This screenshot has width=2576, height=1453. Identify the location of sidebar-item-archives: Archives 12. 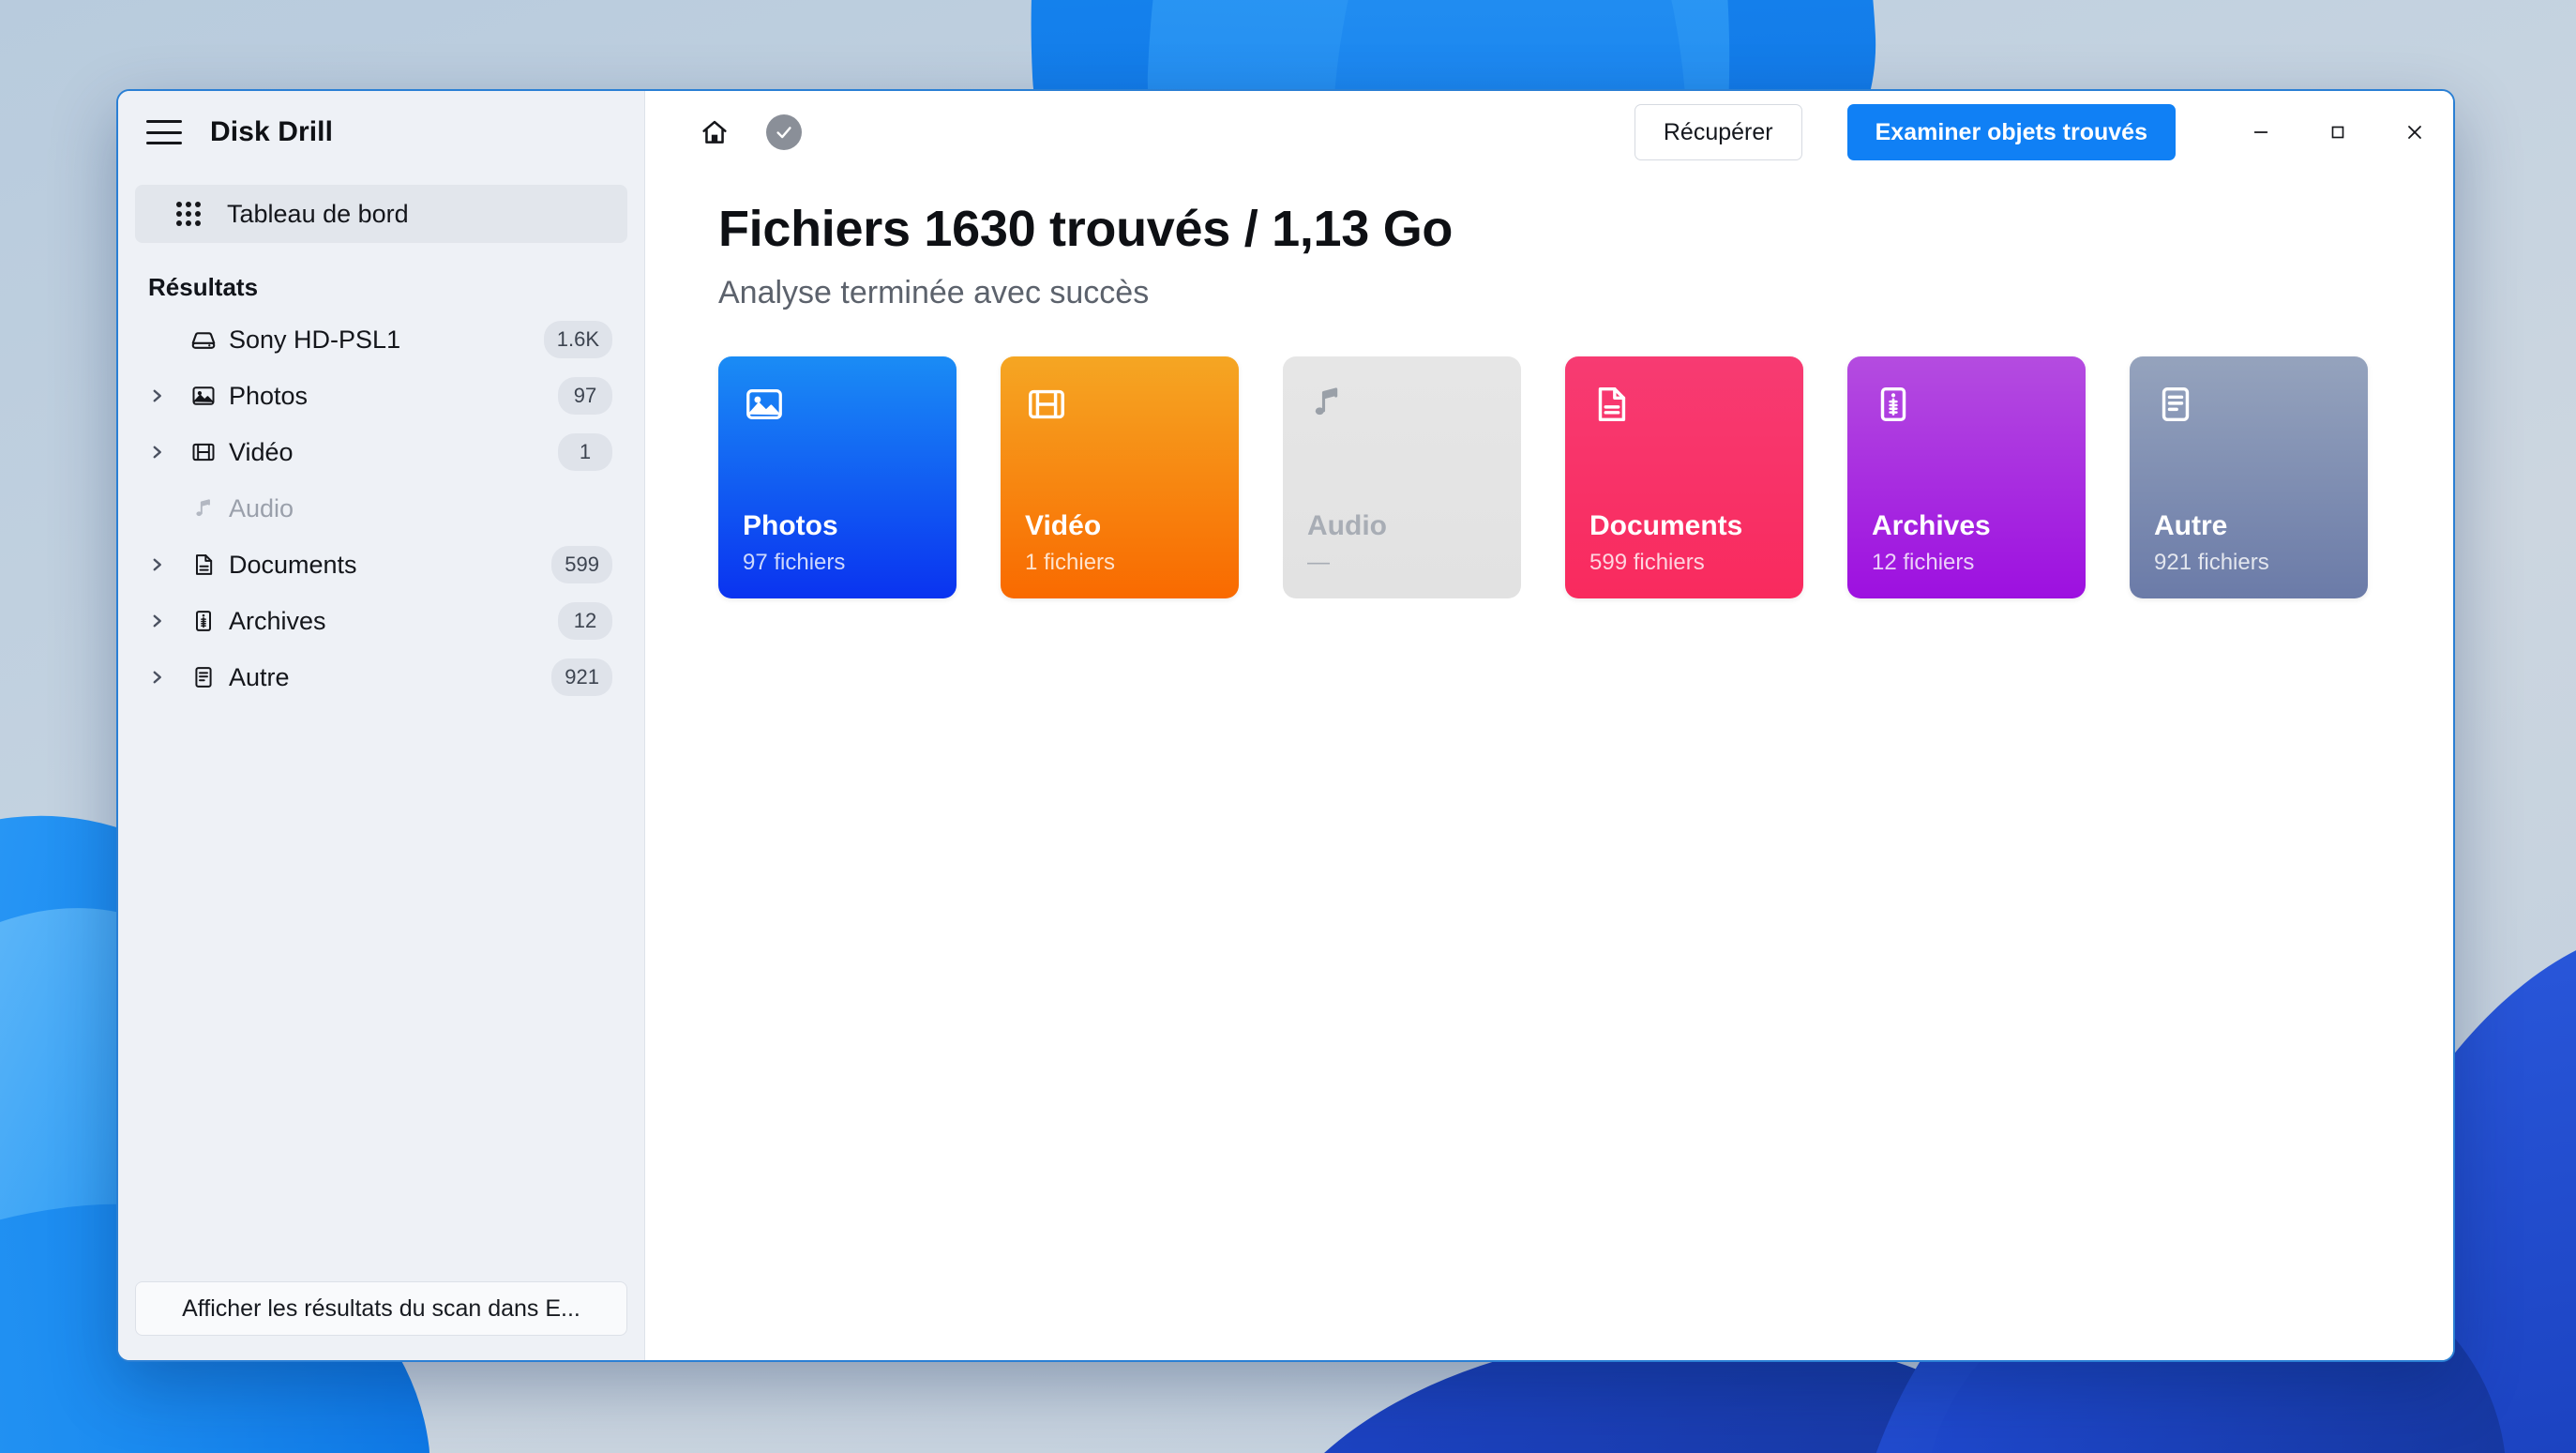
(381, 621).